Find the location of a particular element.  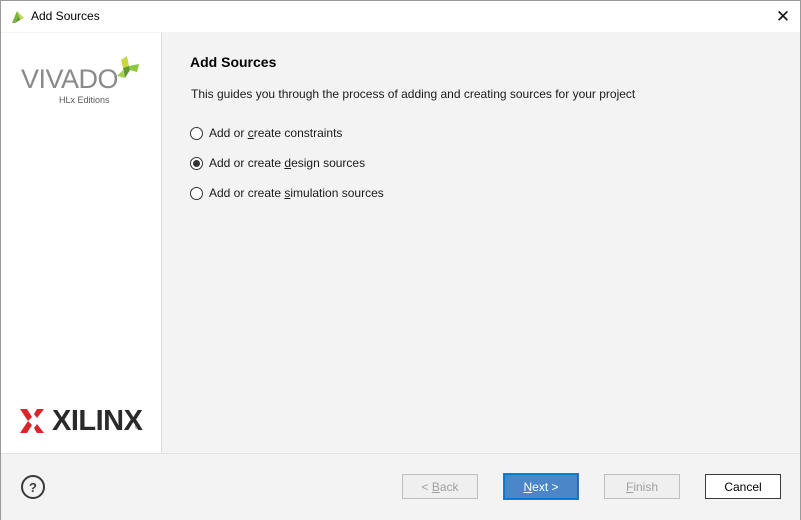

radio-constraints is located at coordinates (196, 133).